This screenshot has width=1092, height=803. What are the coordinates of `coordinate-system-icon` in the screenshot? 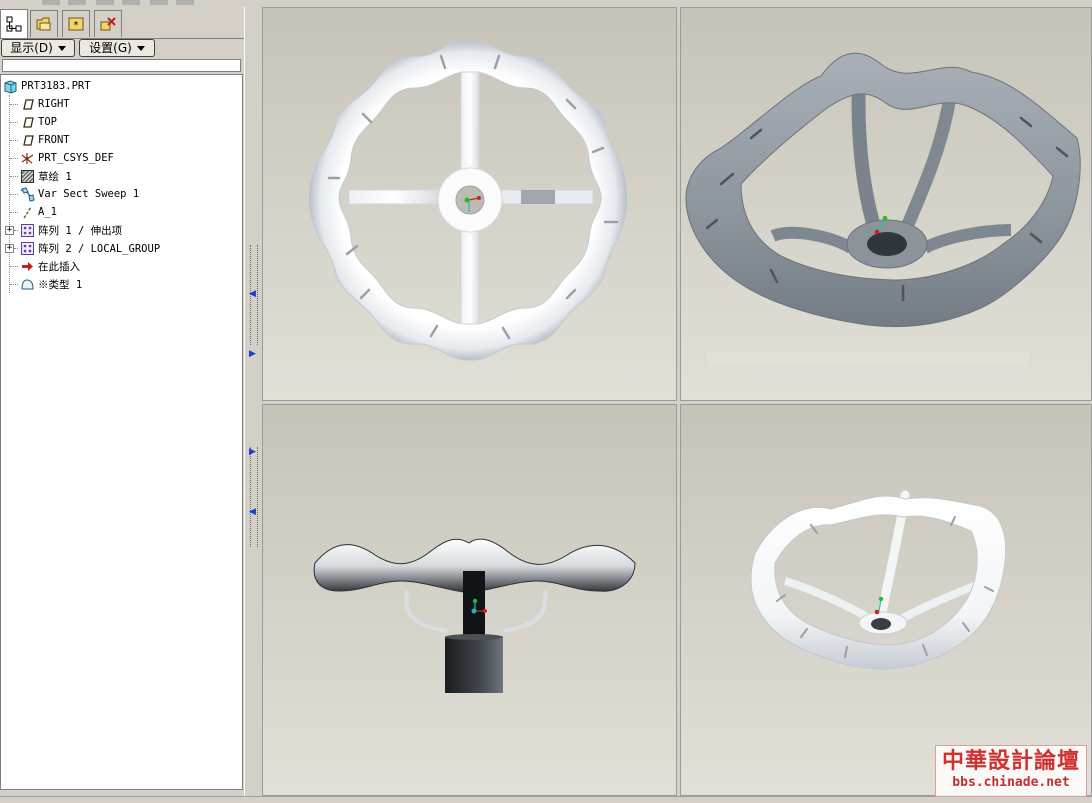 It's located at (27, 158).